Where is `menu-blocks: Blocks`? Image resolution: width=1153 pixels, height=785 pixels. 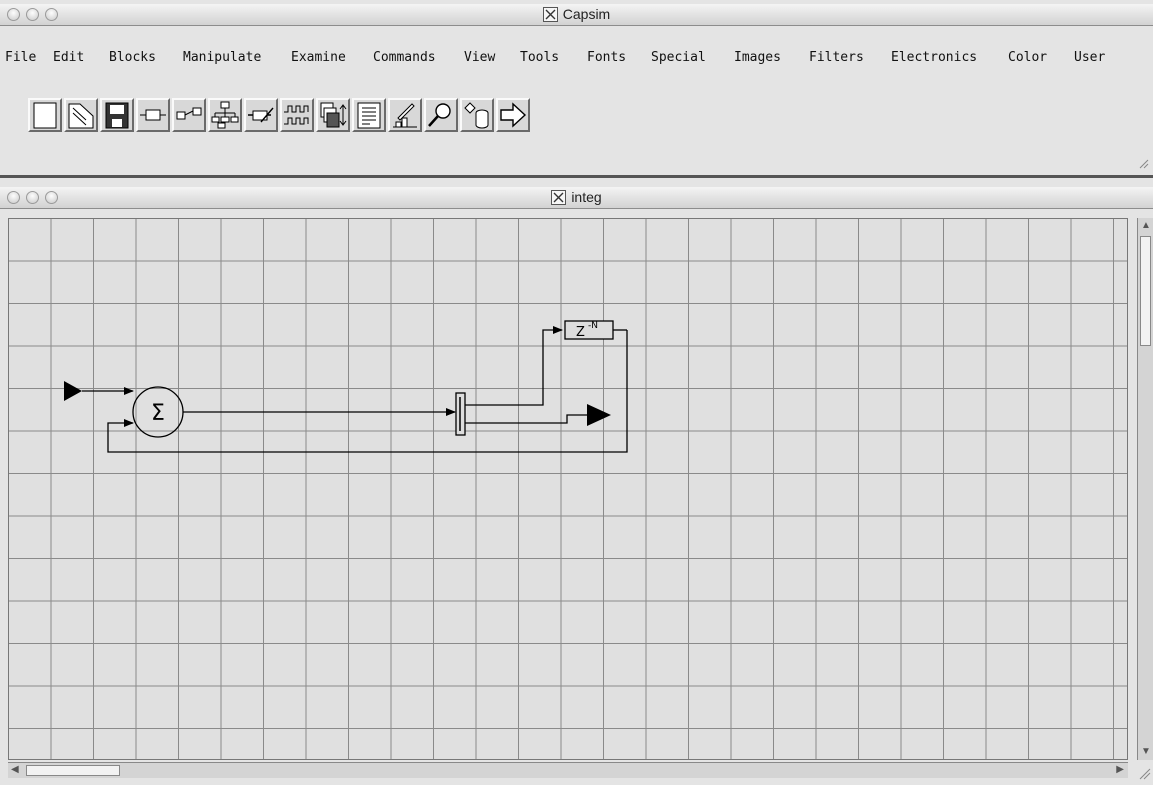 menu-blocks: Blocks is located at coordinates (132, 57).